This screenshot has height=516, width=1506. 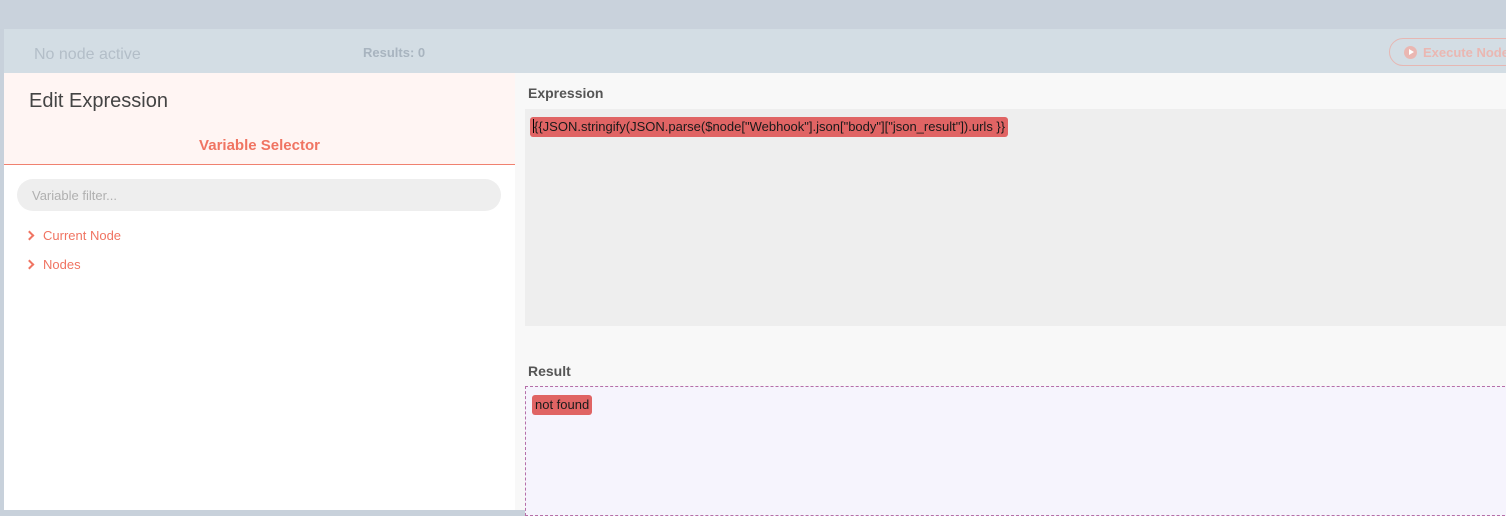 What do you see at coordinates (259, 145) in the screenshot?
I see `variable-selector-heading: Variable Selector` at bounding box center [259, 145].